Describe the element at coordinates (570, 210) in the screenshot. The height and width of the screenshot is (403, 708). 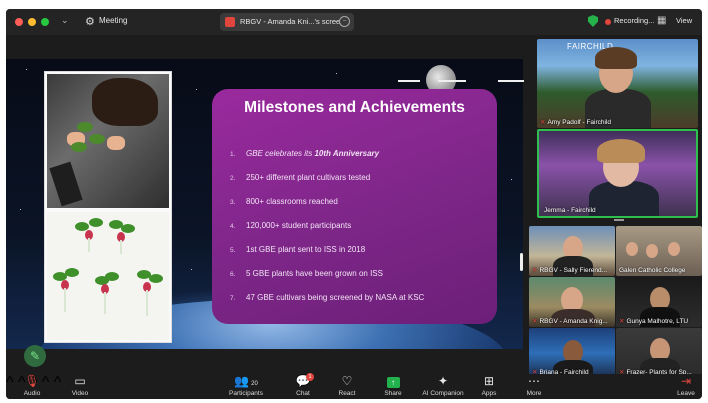
I see `participant-name: Jemma - Fairchild` at that location.